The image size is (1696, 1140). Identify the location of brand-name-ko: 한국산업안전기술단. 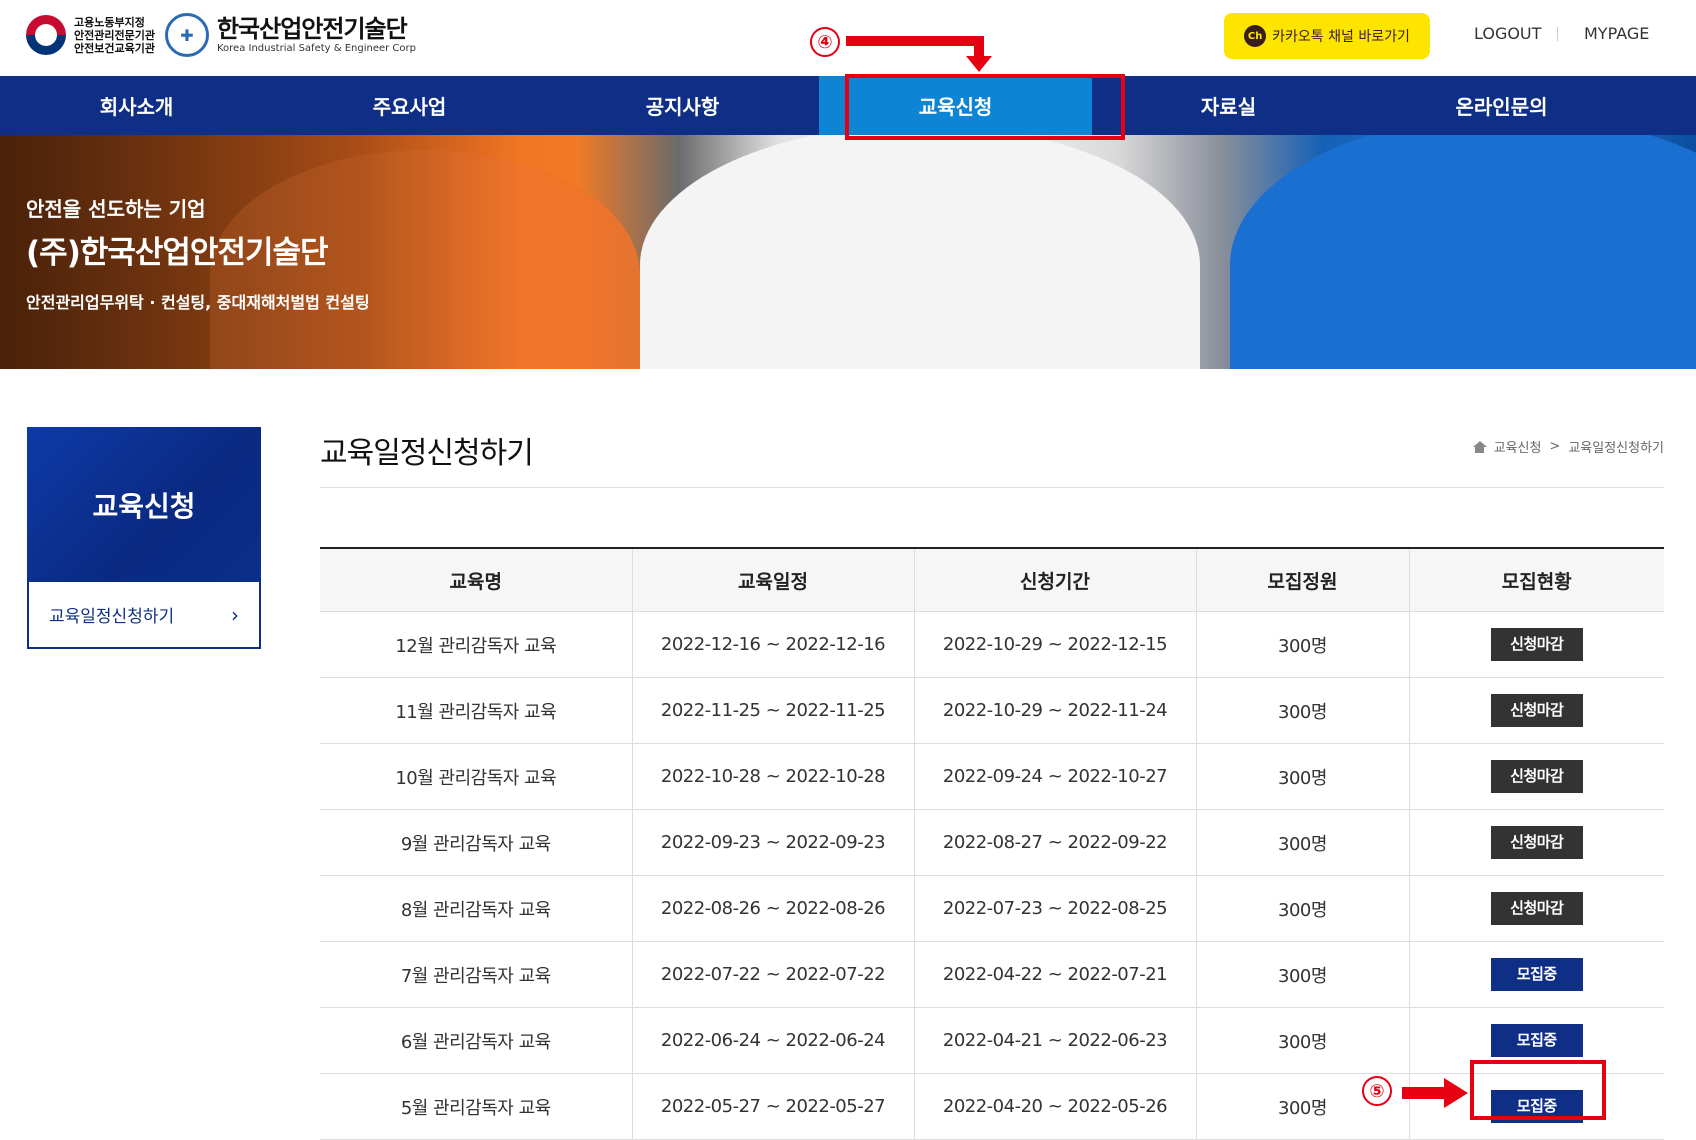
(312, 29).